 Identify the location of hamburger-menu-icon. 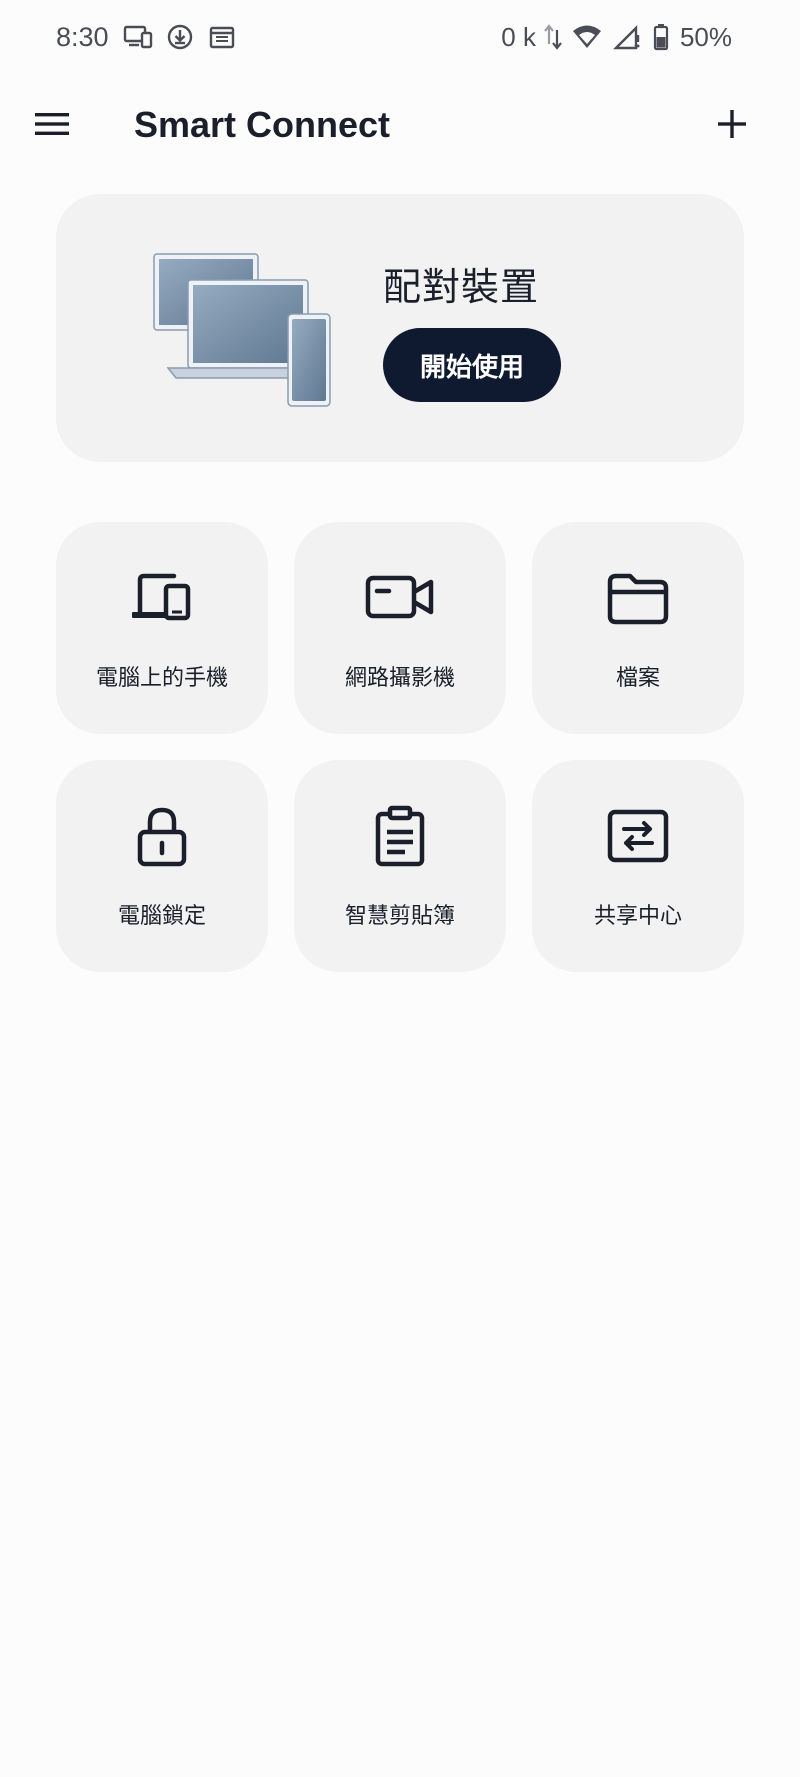
(52, 124).